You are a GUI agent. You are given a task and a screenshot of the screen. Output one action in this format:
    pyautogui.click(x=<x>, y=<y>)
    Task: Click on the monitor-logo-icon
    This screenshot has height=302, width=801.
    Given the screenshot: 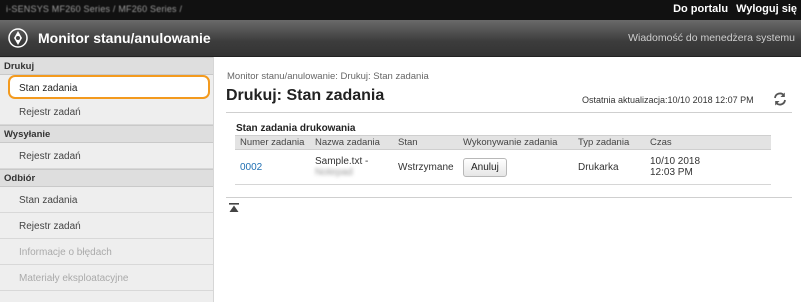 What is the action you would take?
    pyautogui.click(x=18, y=38)
    